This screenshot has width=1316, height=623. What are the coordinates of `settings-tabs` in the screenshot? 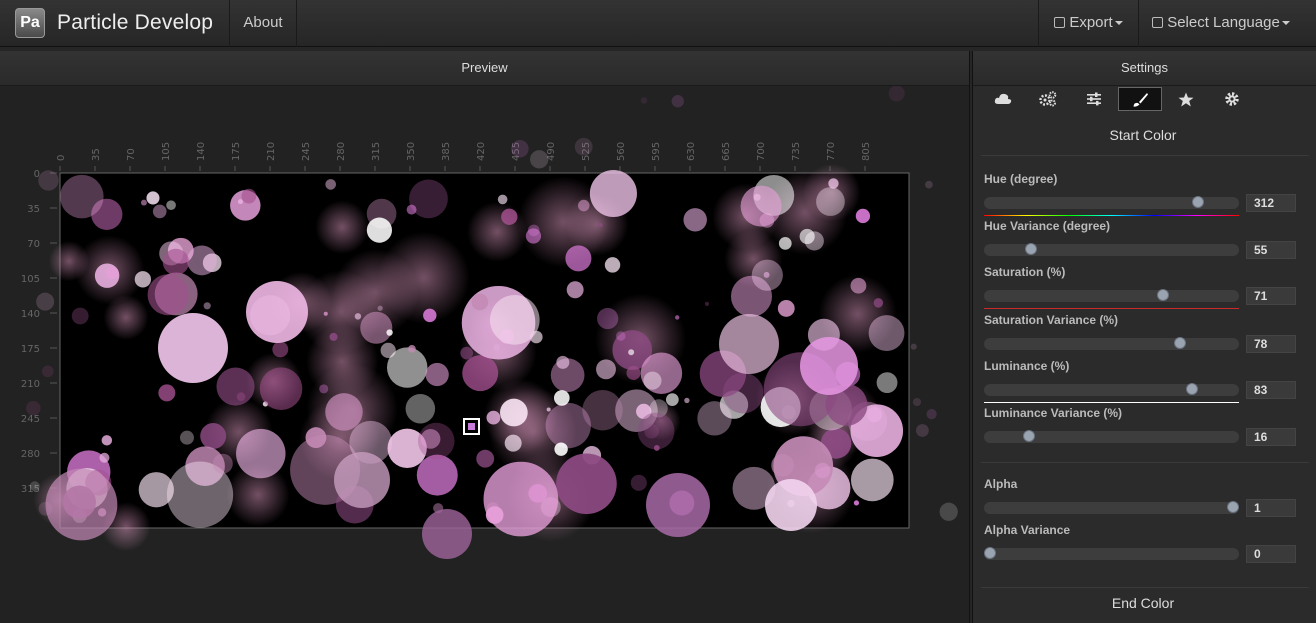 It's located at (1145, 99).